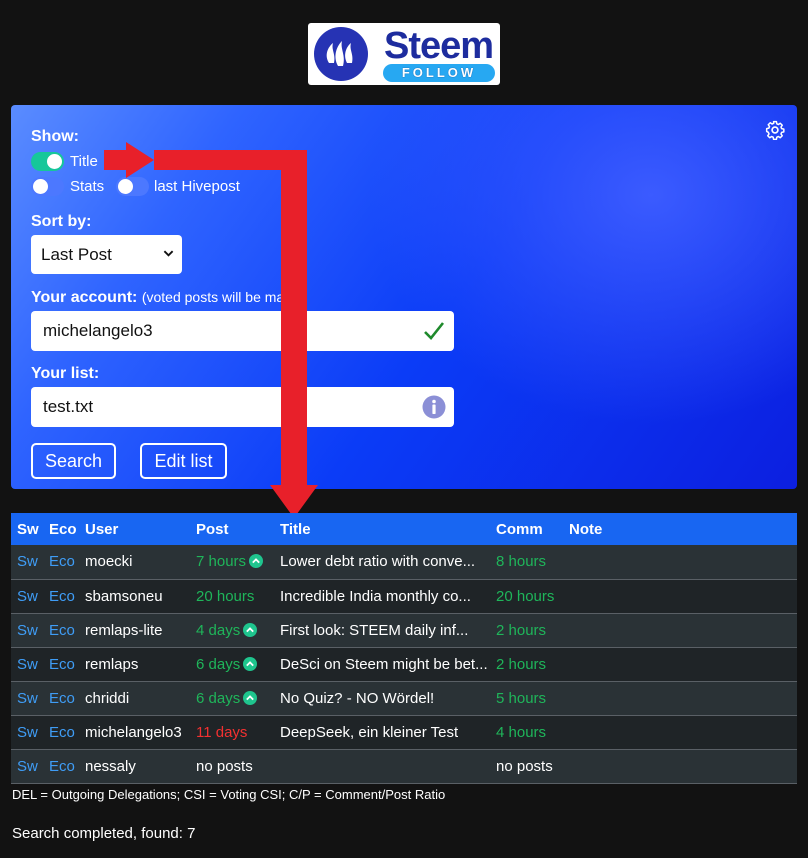  Describe the element at coordinates (250, 663) in the screenshot. I see `voted-upvote-icon` at that location.